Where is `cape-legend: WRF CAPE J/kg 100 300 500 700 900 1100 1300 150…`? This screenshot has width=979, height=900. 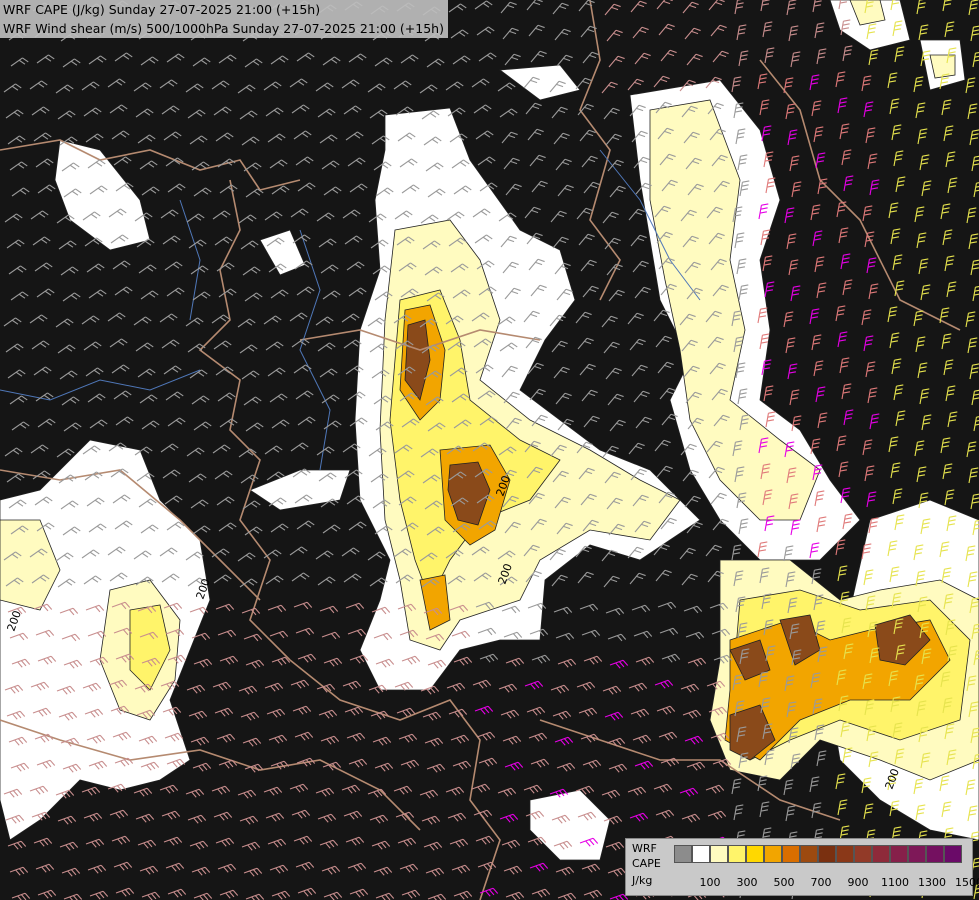
cape-legend: WRF CAPE J/kg 100 300 500 700 900 1100 1300 150… is located at coordinates (802, 867).